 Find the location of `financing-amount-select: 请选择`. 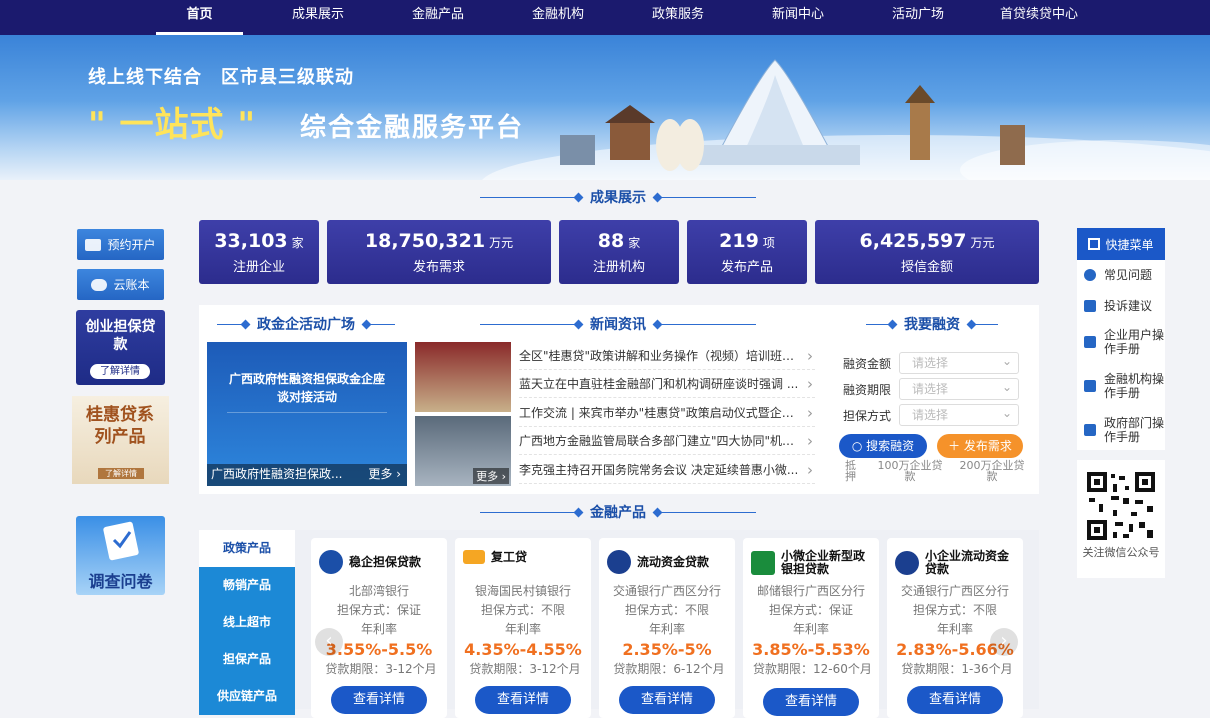

financing-amount-select: 请选择 is located at coordinates (959, 362).